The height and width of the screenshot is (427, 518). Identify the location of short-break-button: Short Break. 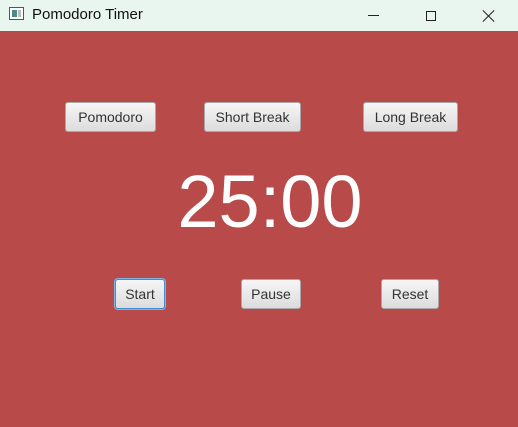
(252, 117).